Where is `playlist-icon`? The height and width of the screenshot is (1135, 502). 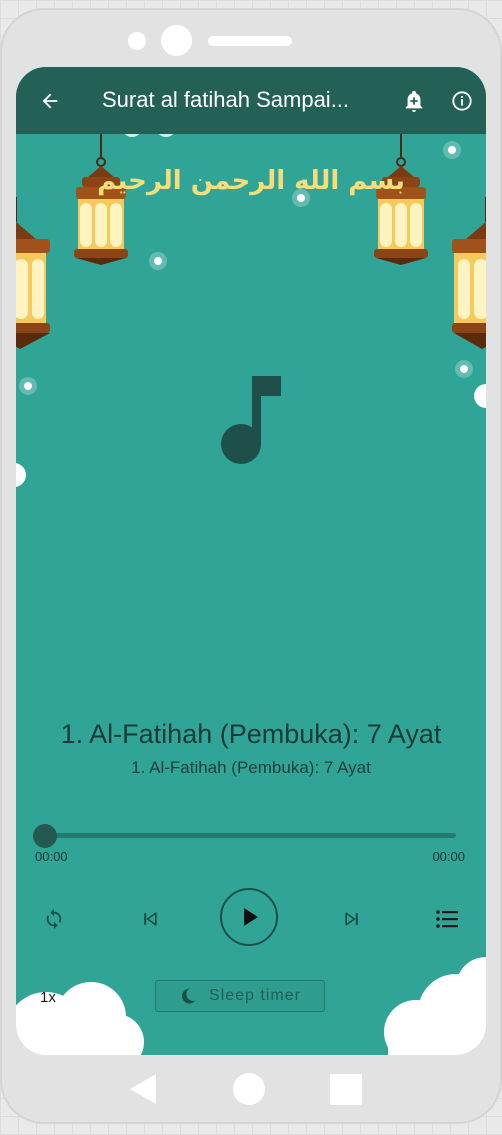
playlist-icon is located at coordinates (447, 919).